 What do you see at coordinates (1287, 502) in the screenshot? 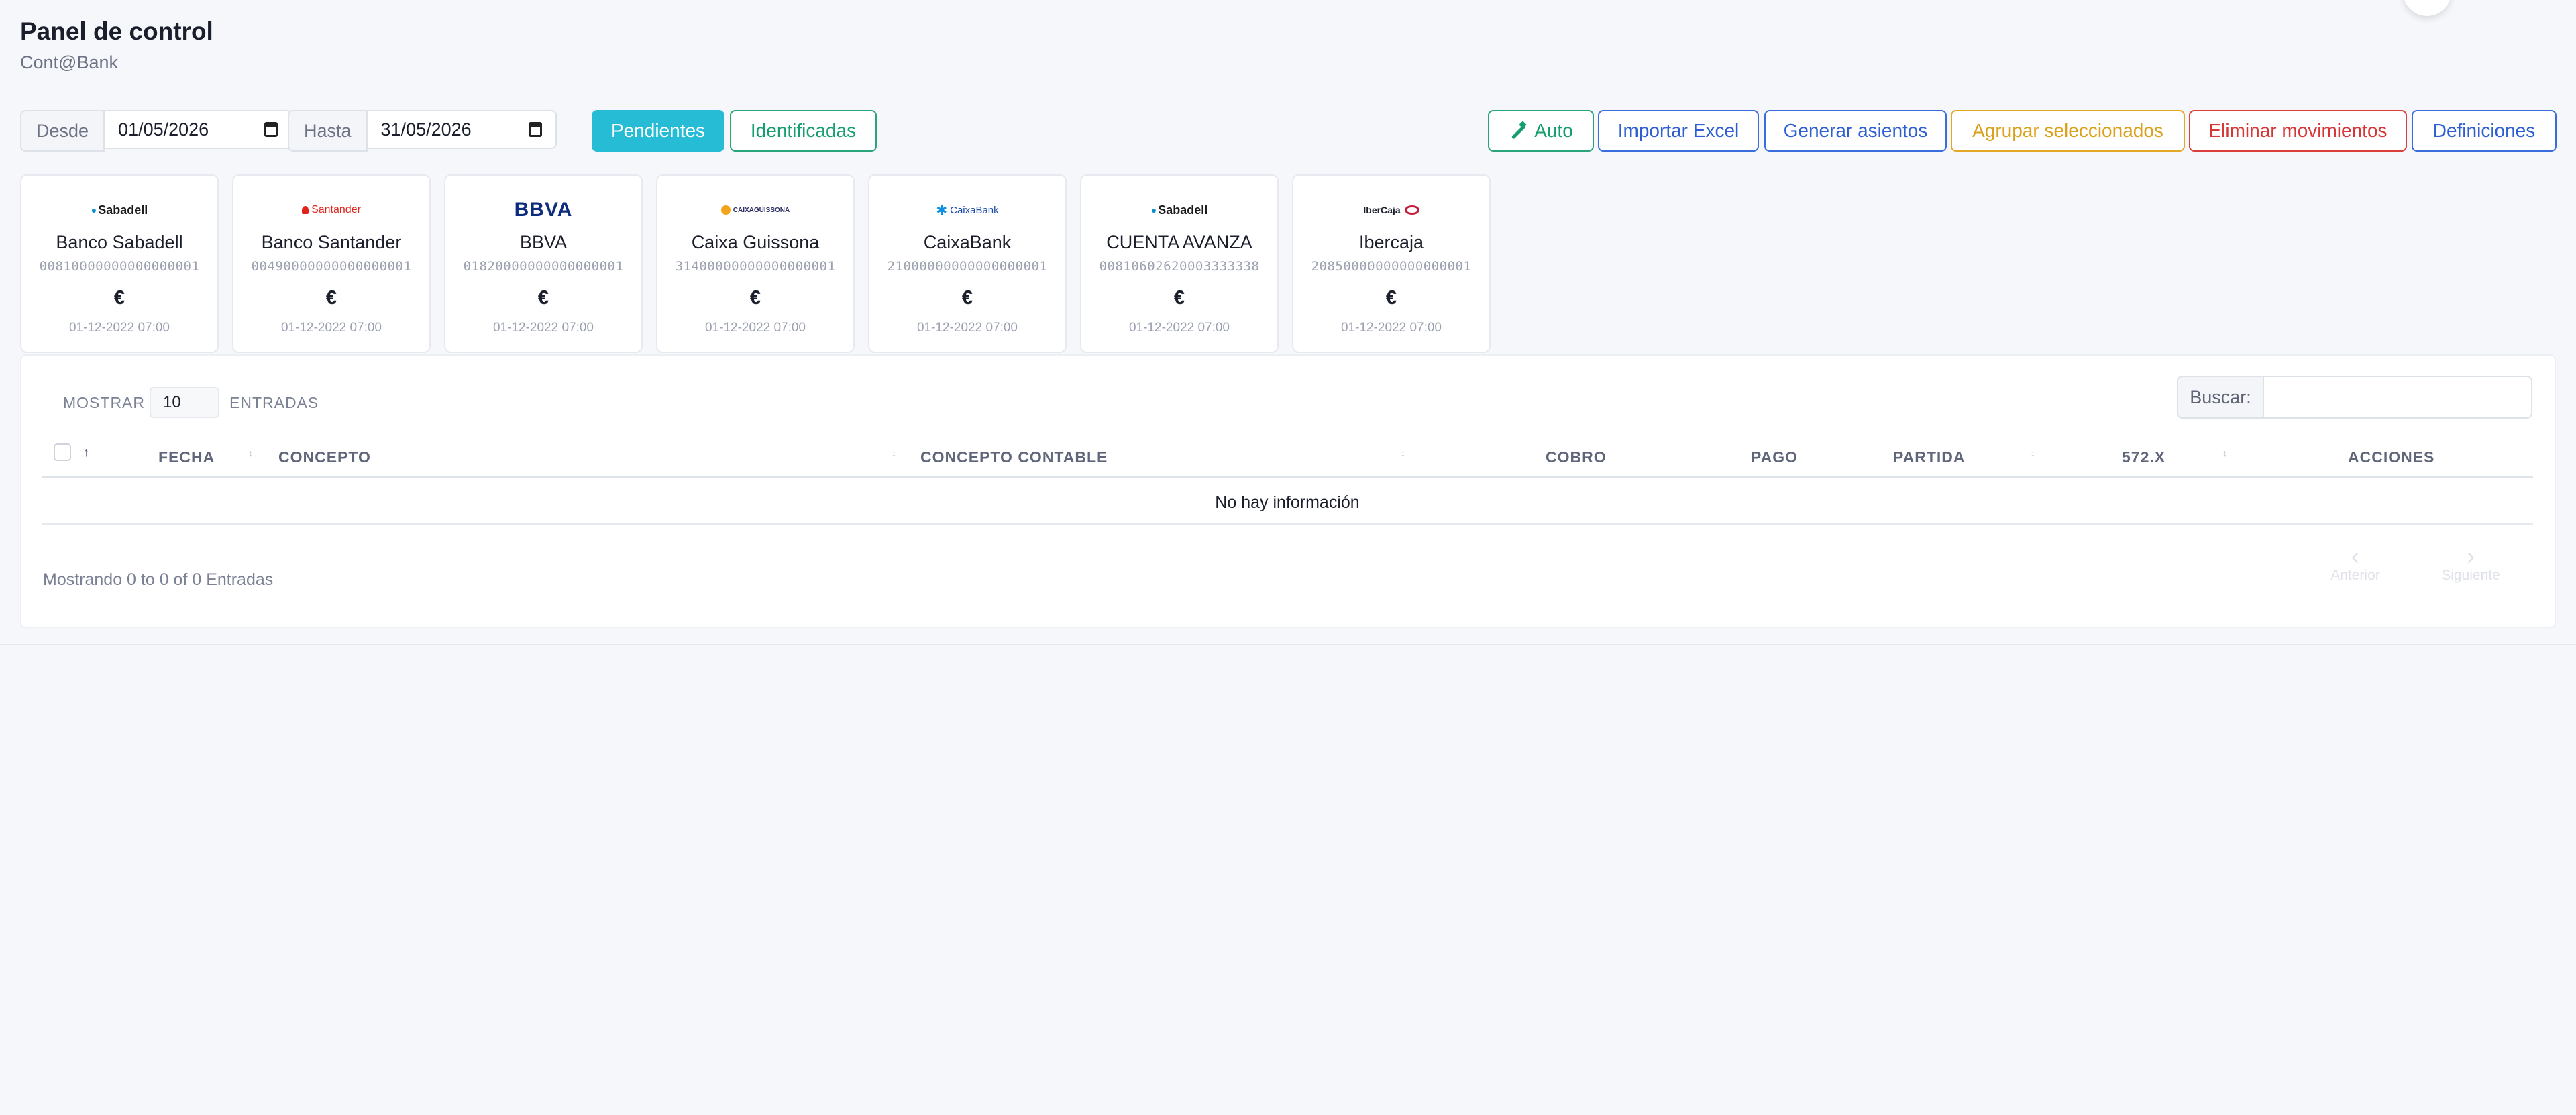
I see `table-empty-row: No hay información` at bounding box center [1287, 502].